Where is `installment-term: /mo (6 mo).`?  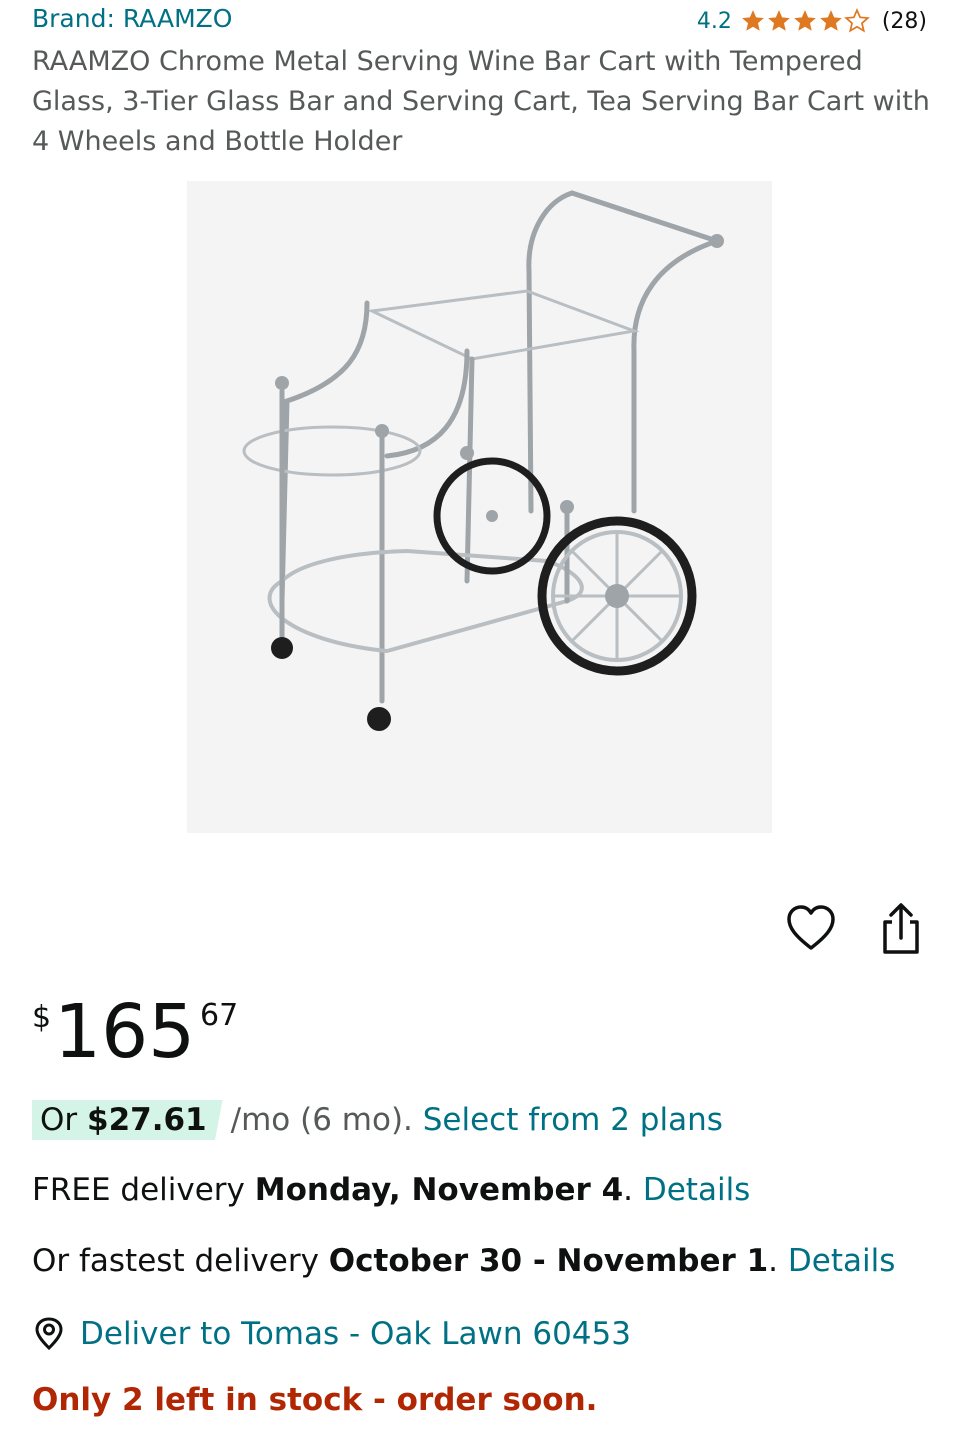 installment-term: /mo (6 mo). is located at coordinates (326, 1120).